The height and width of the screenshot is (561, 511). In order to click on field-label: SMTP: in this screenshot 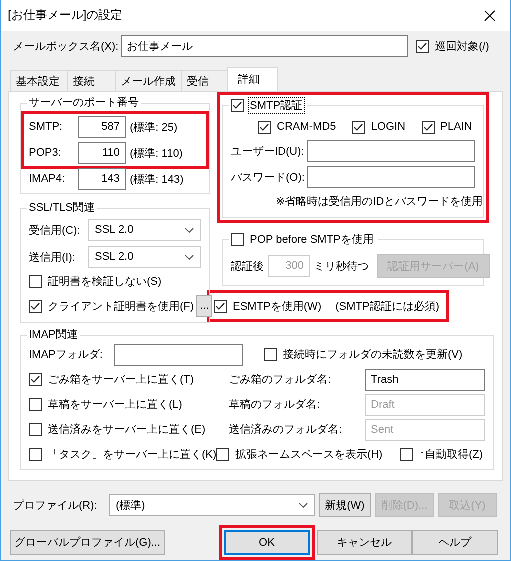, I will do `click(46, 127)`.